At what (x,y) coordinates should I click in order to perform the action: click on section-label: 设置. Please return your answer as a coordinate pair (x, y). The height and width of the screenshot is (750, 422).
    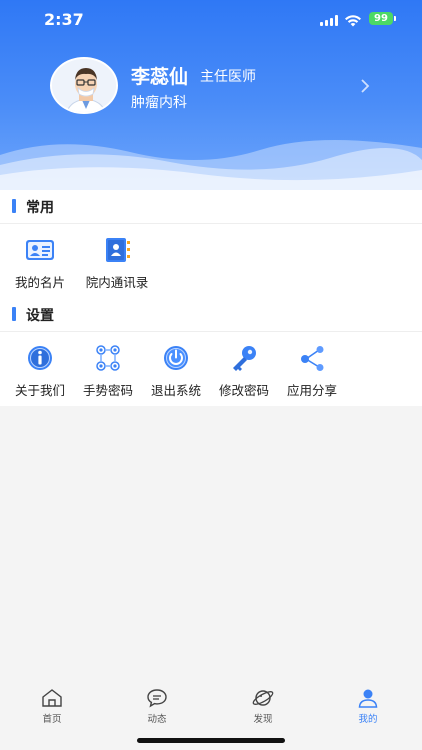
    Looking at the image, I should click on (40, 316).